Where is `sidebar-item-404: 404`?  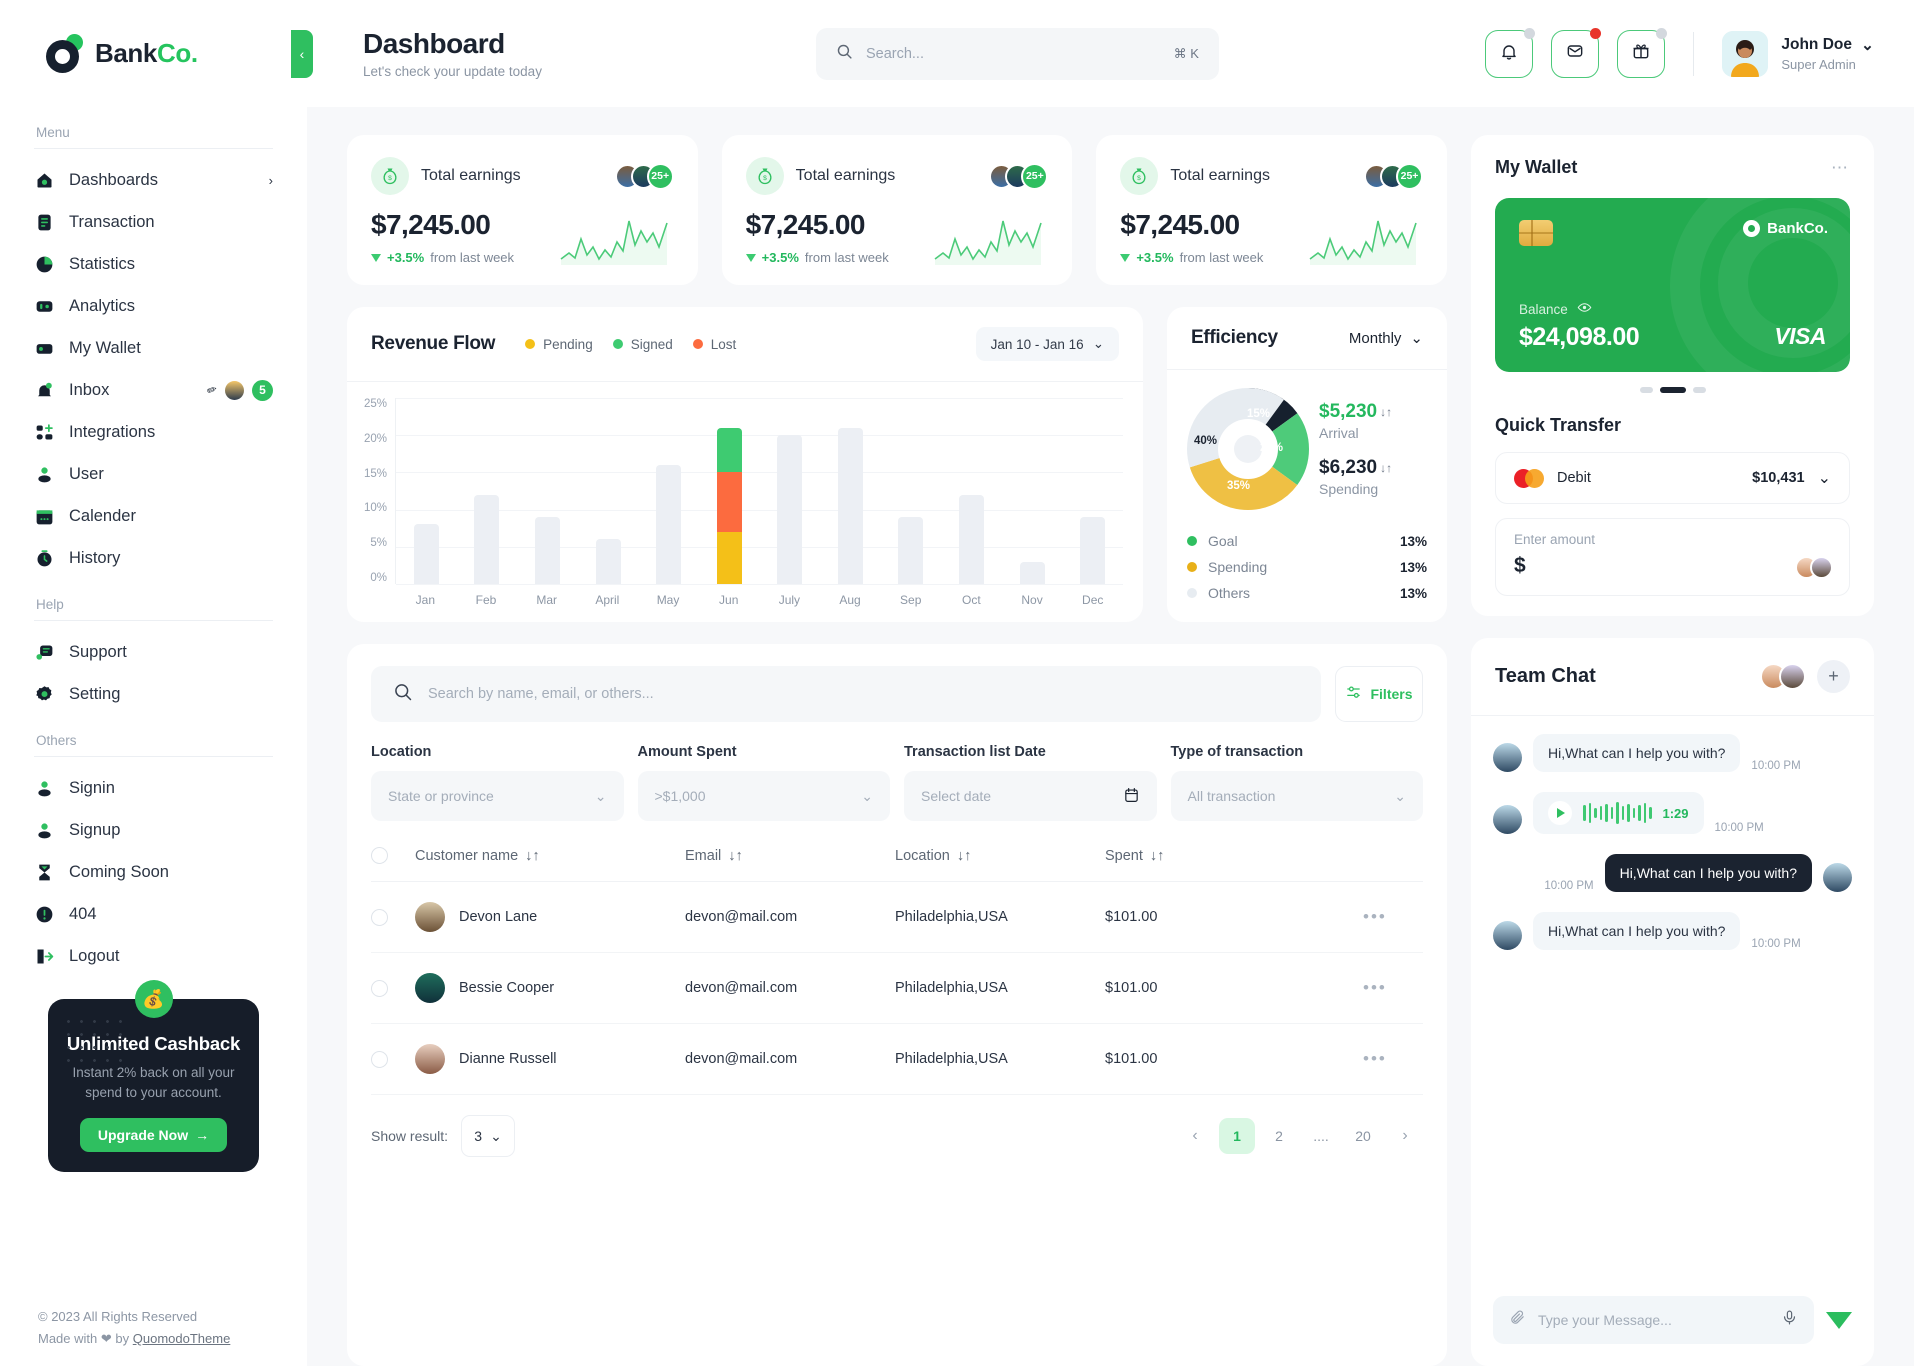
sidebar-item-404: 404 is located at coordinates (153, 914).